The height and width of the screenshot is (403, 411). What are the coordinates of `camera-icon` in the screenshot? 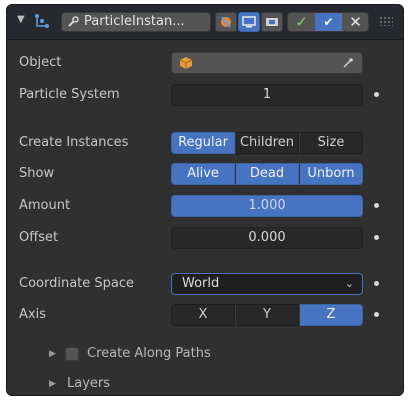 It's located at (272, 22).